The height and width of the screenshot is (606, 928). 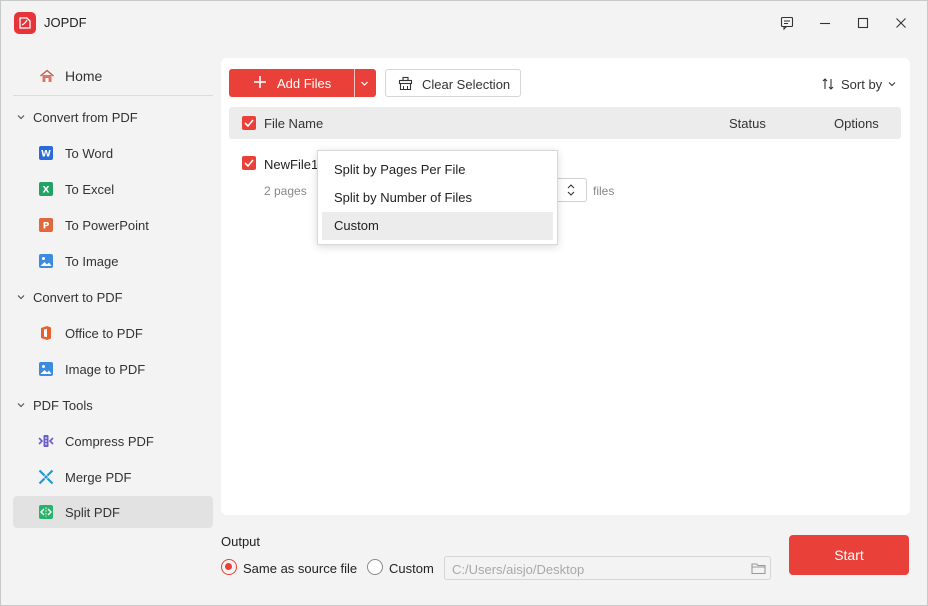 I want to click on dropdown-option-custom: Custom, so click(x=437, y=226).